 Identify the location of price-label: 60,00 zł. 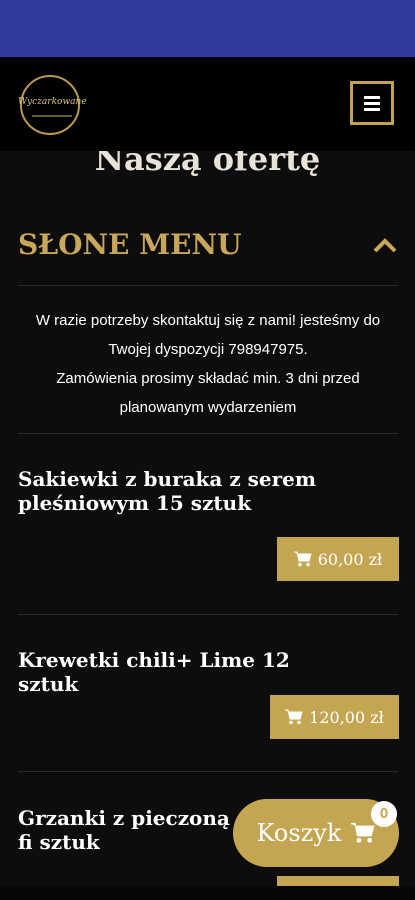
(350, 559).